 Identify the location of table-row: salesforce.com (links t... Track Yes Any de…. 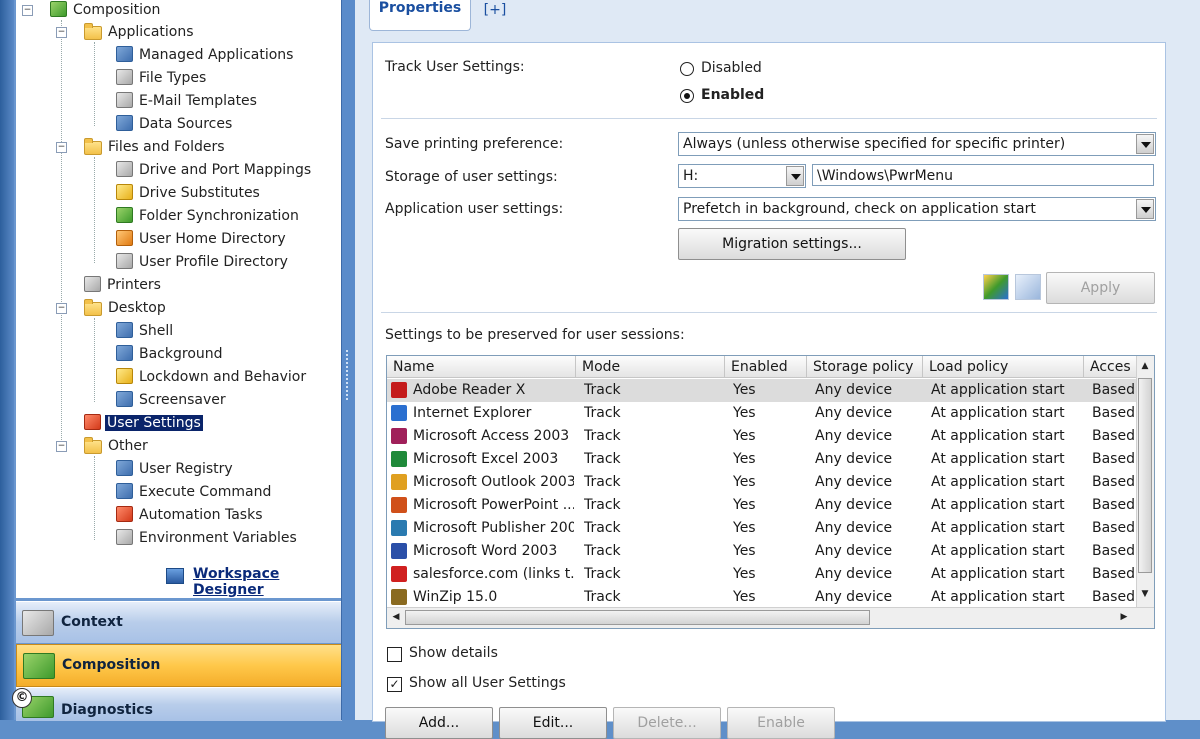
(762, 574).